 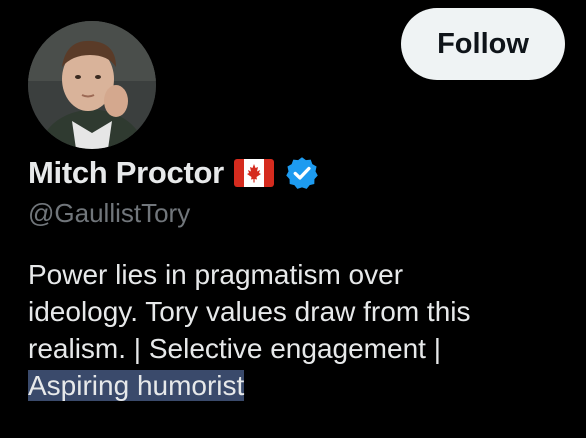 I want to click on bio-line-selected: Aspiring humorist, so click(x=298, y=385).